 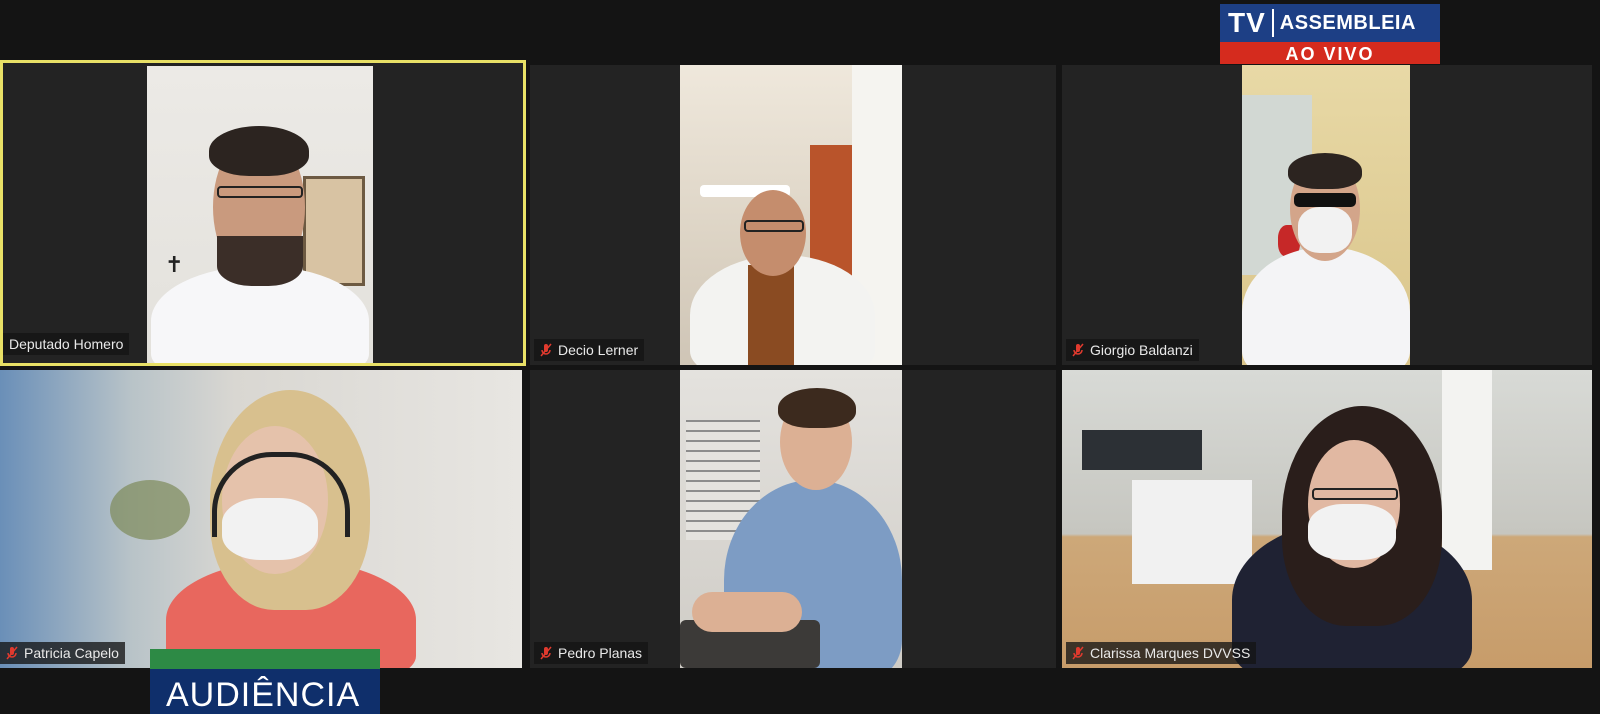 I want to click on participant-name: Decio Lerner, so click(x=598, y=350).